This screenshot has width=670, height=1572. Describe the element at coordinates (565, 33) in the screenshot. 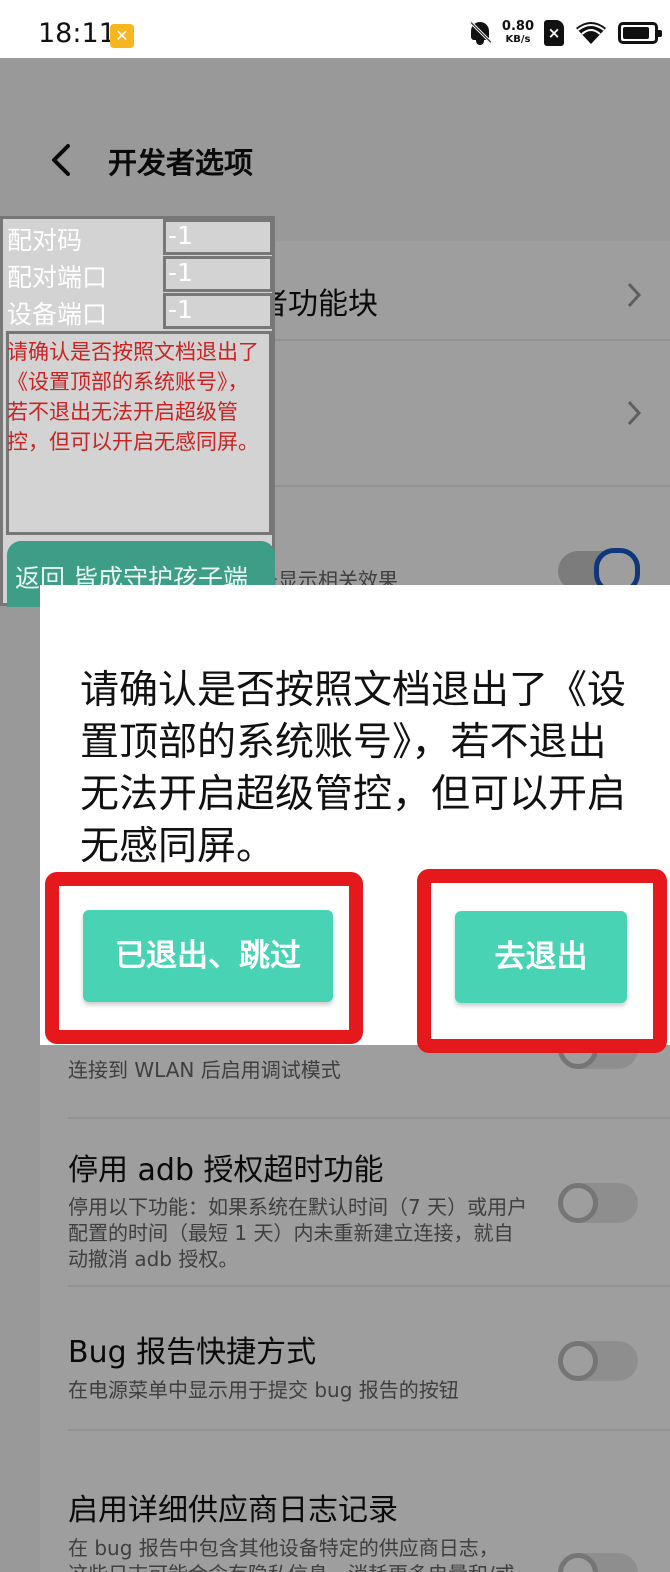

I see `status-icons: 0.80 KB/s ×` at that location.